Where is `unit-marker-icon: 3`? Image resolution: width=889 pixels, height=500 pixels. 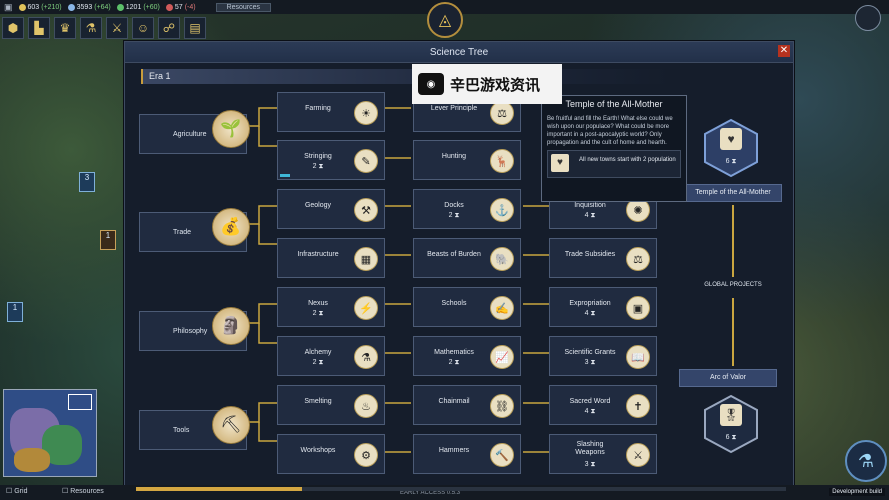 unit-marker-icon: 3 is located at coordinates (87, 182).